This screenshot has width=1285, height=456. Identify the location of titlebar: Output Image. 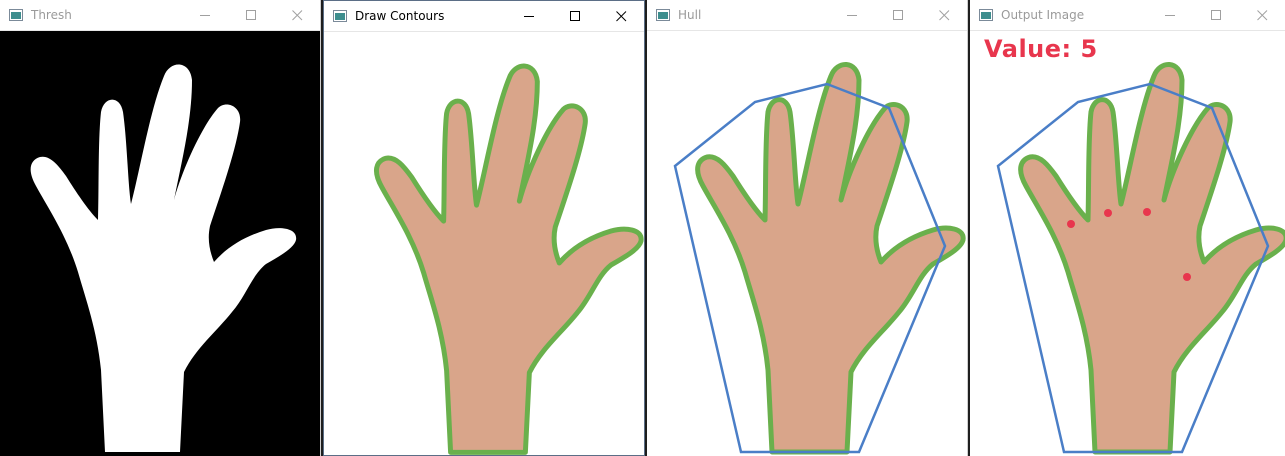
(1127, 15).